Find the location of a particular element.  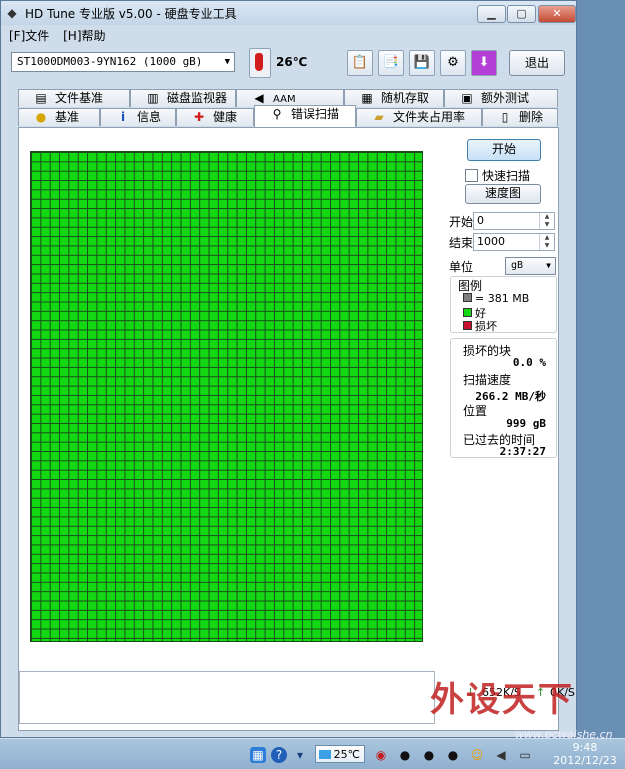

sound-icon: ◉ is located at coordinates (381, 755).